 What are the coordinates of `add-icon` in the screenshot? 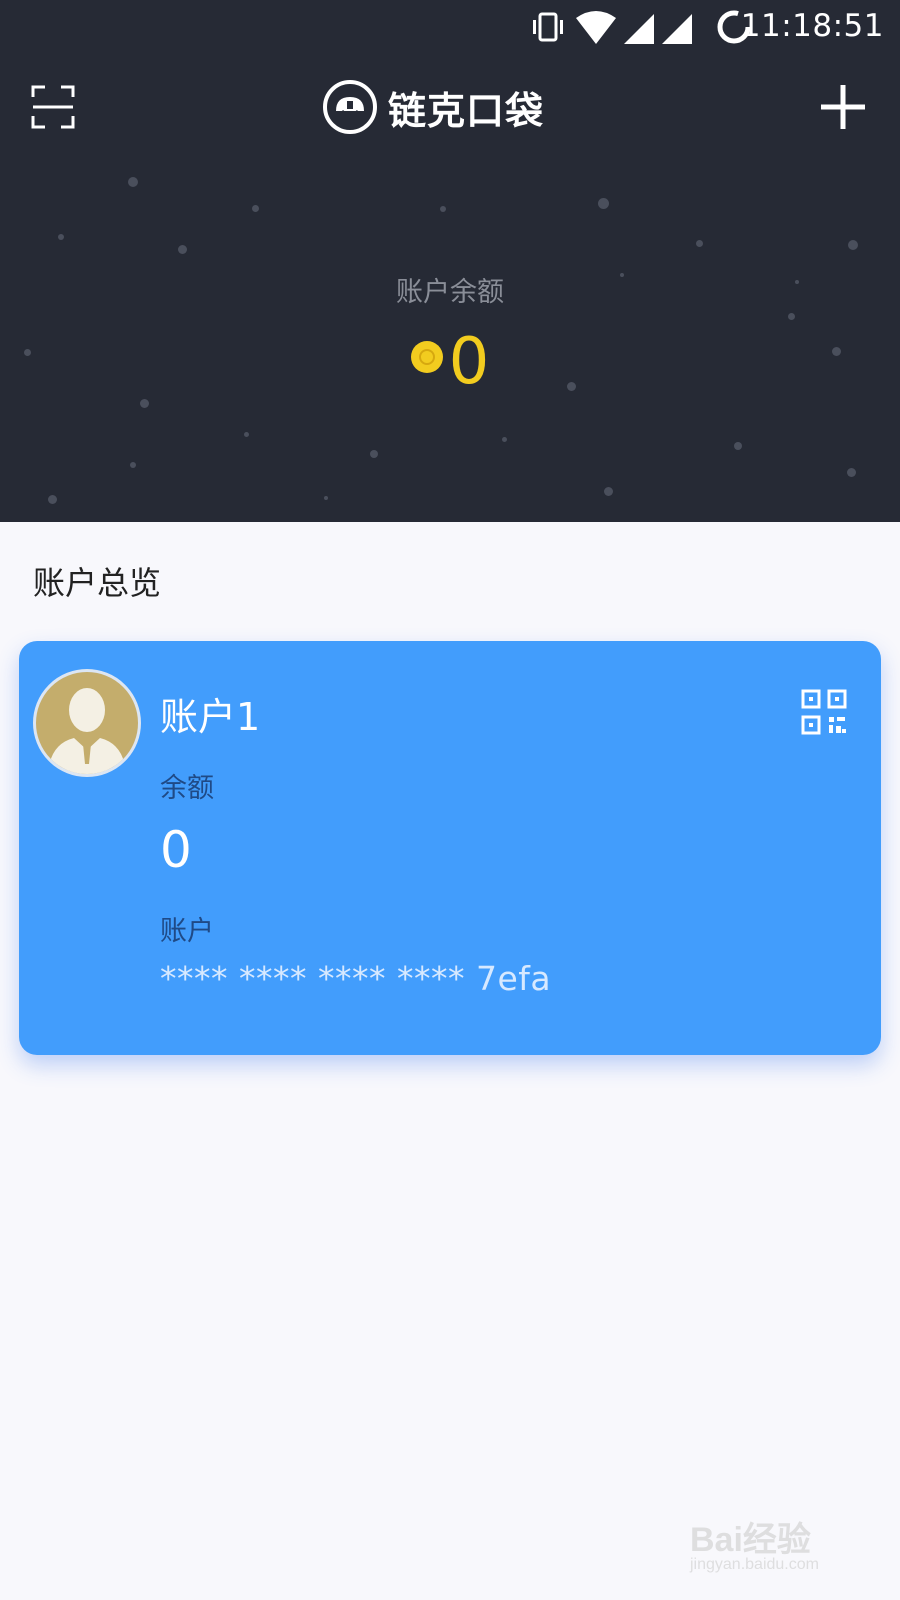 It's located at (843, 107).